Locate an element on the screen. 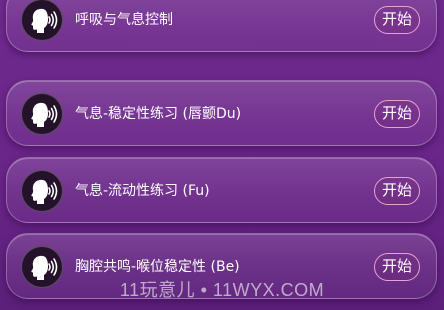 This screenshot has height=310, width=444. exercise-title: 气息-流动性练习 (Fu) is located at coordinates (142, 191).